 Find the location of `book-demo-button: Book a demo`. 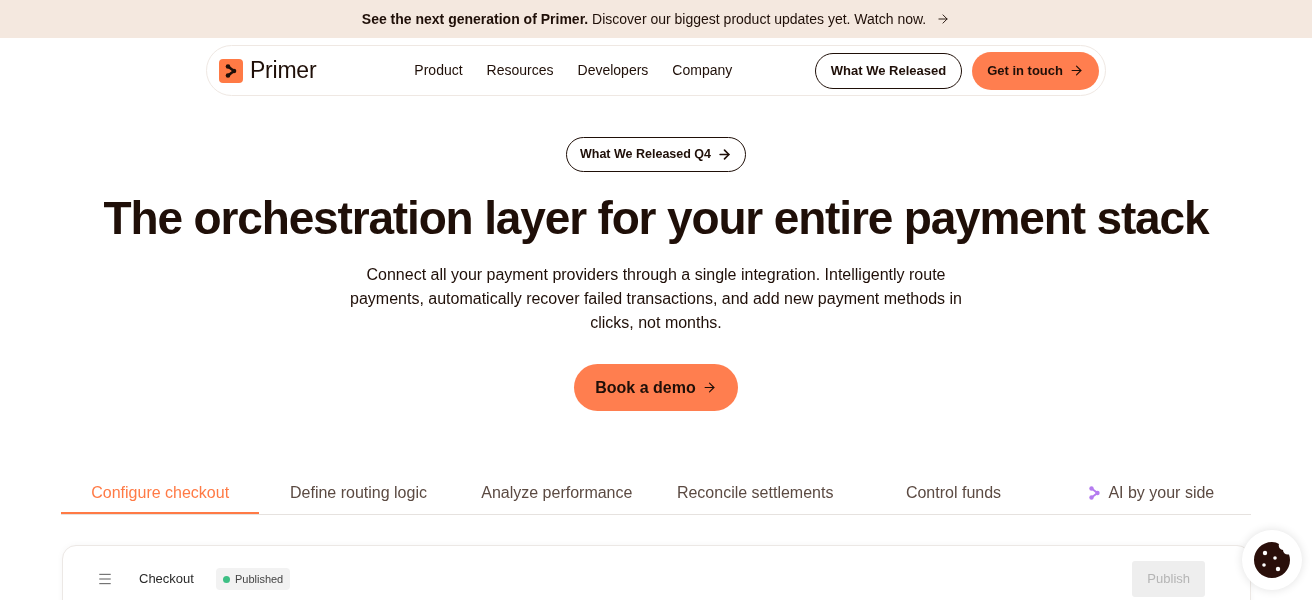

book-demo-button: Book a demo is located at coordinates (656, 387).